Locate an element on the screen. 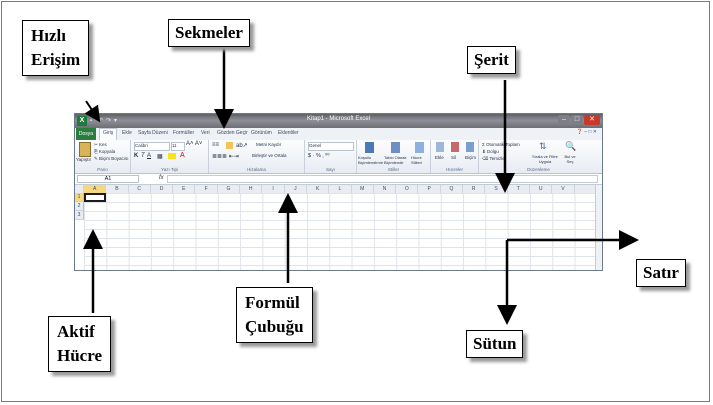 The image size is (713, 405). label-line: Hızlı is located at coordinates (48, 35).